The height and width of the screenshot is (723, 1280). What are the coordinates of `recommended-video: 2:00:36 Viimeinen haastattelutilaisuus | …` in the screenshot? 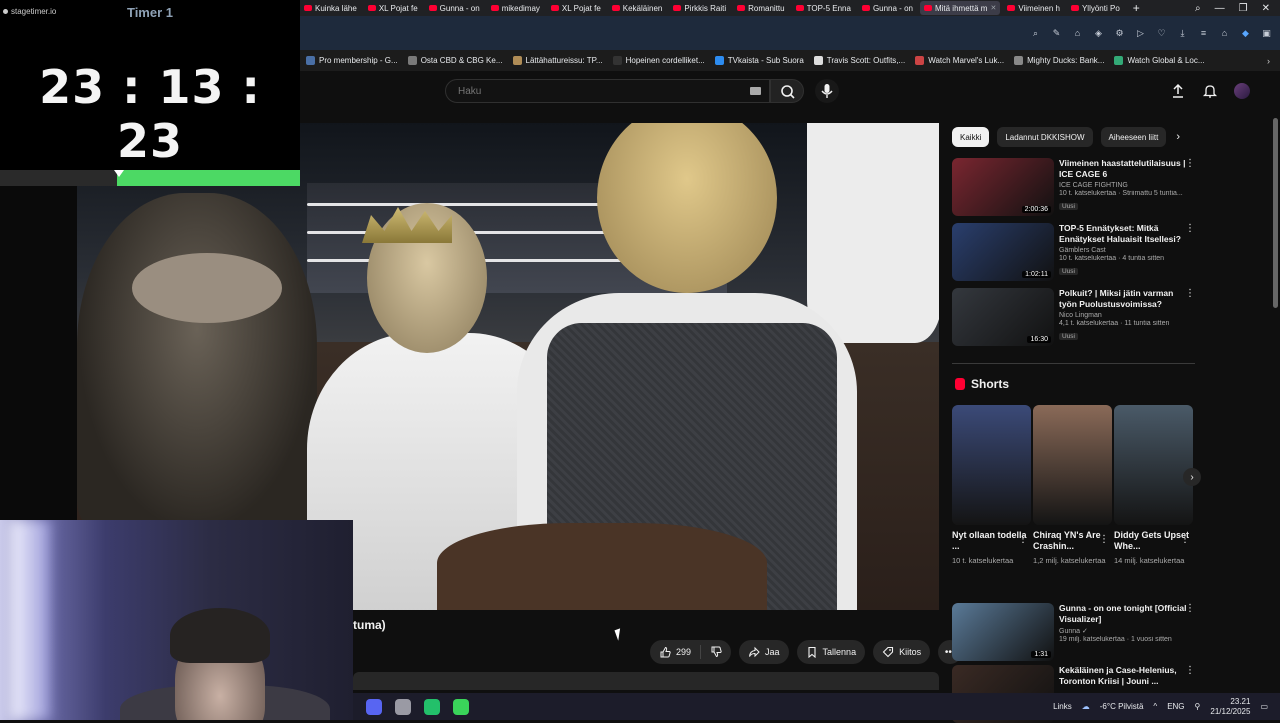 It's located at (1074, 187).